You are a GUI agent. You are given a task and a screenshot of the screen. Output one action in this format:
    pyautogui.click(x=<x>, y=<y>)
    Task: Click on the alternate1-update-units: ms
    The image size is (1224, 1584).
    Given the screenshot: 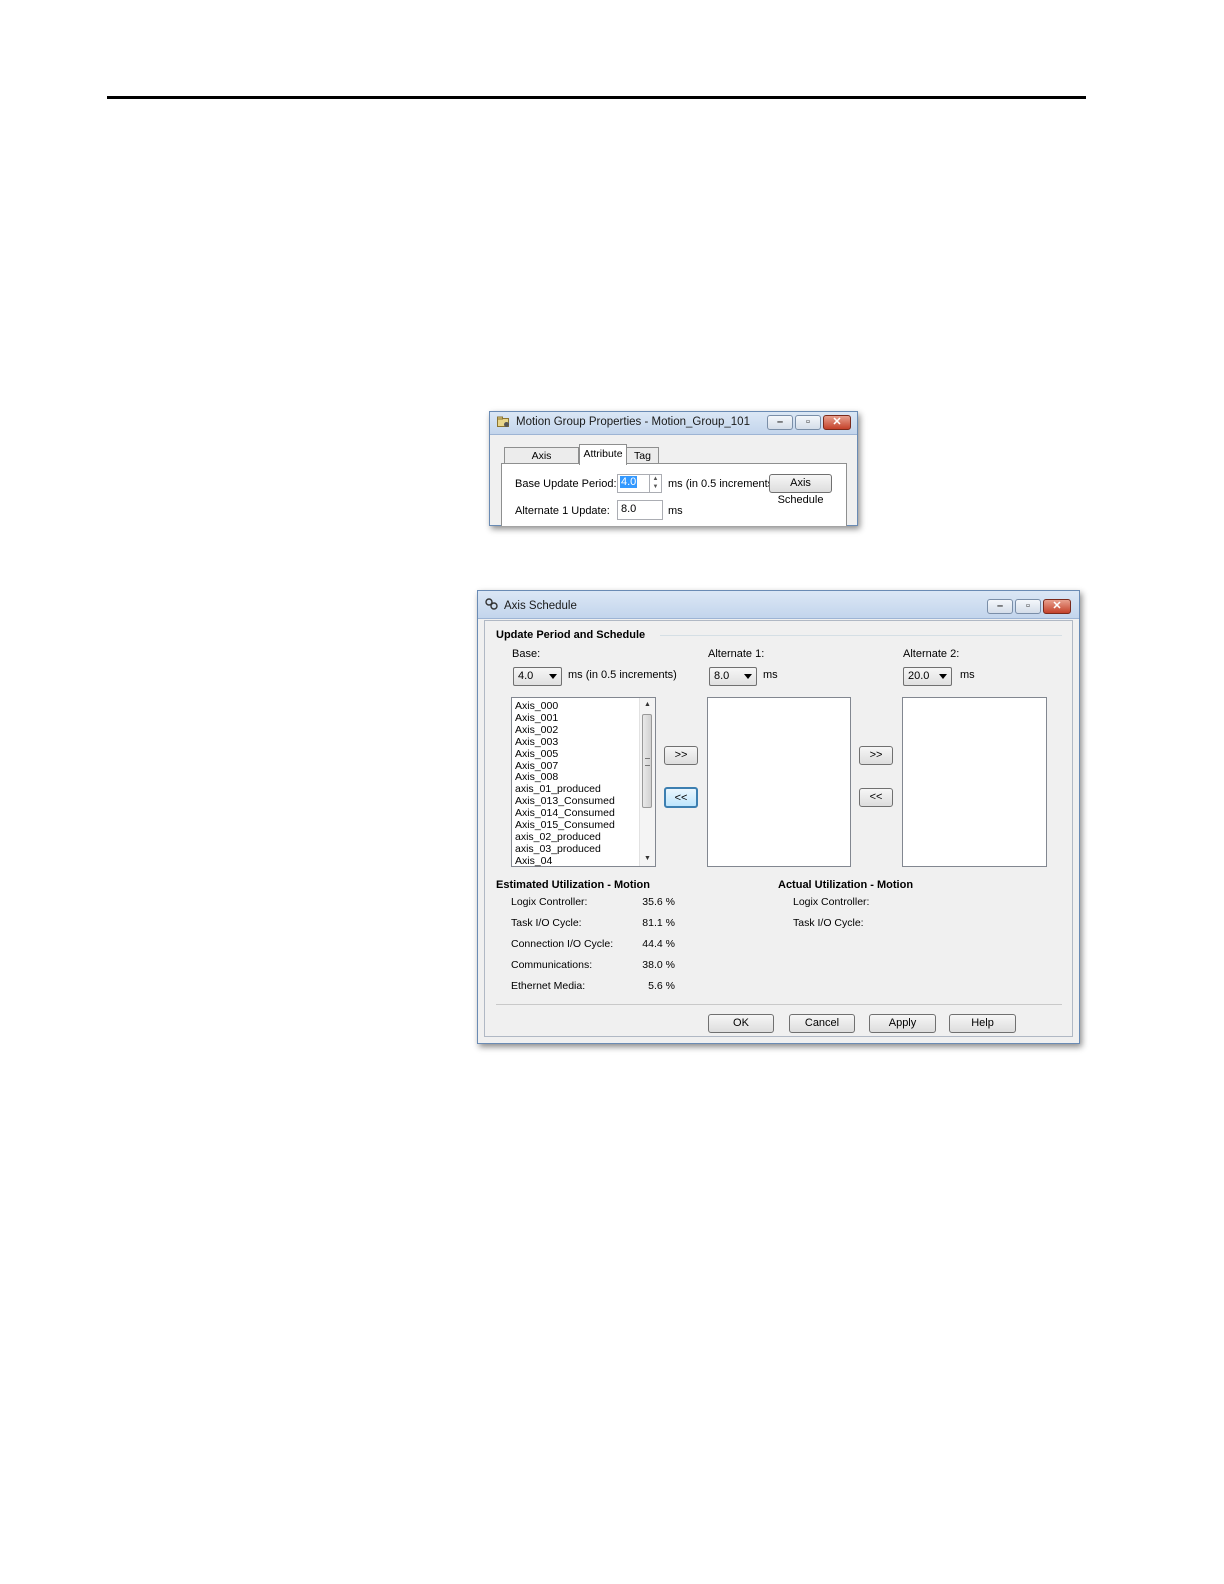 What is the action you would take?
    pyautogui.click(x=675, y=511)
    